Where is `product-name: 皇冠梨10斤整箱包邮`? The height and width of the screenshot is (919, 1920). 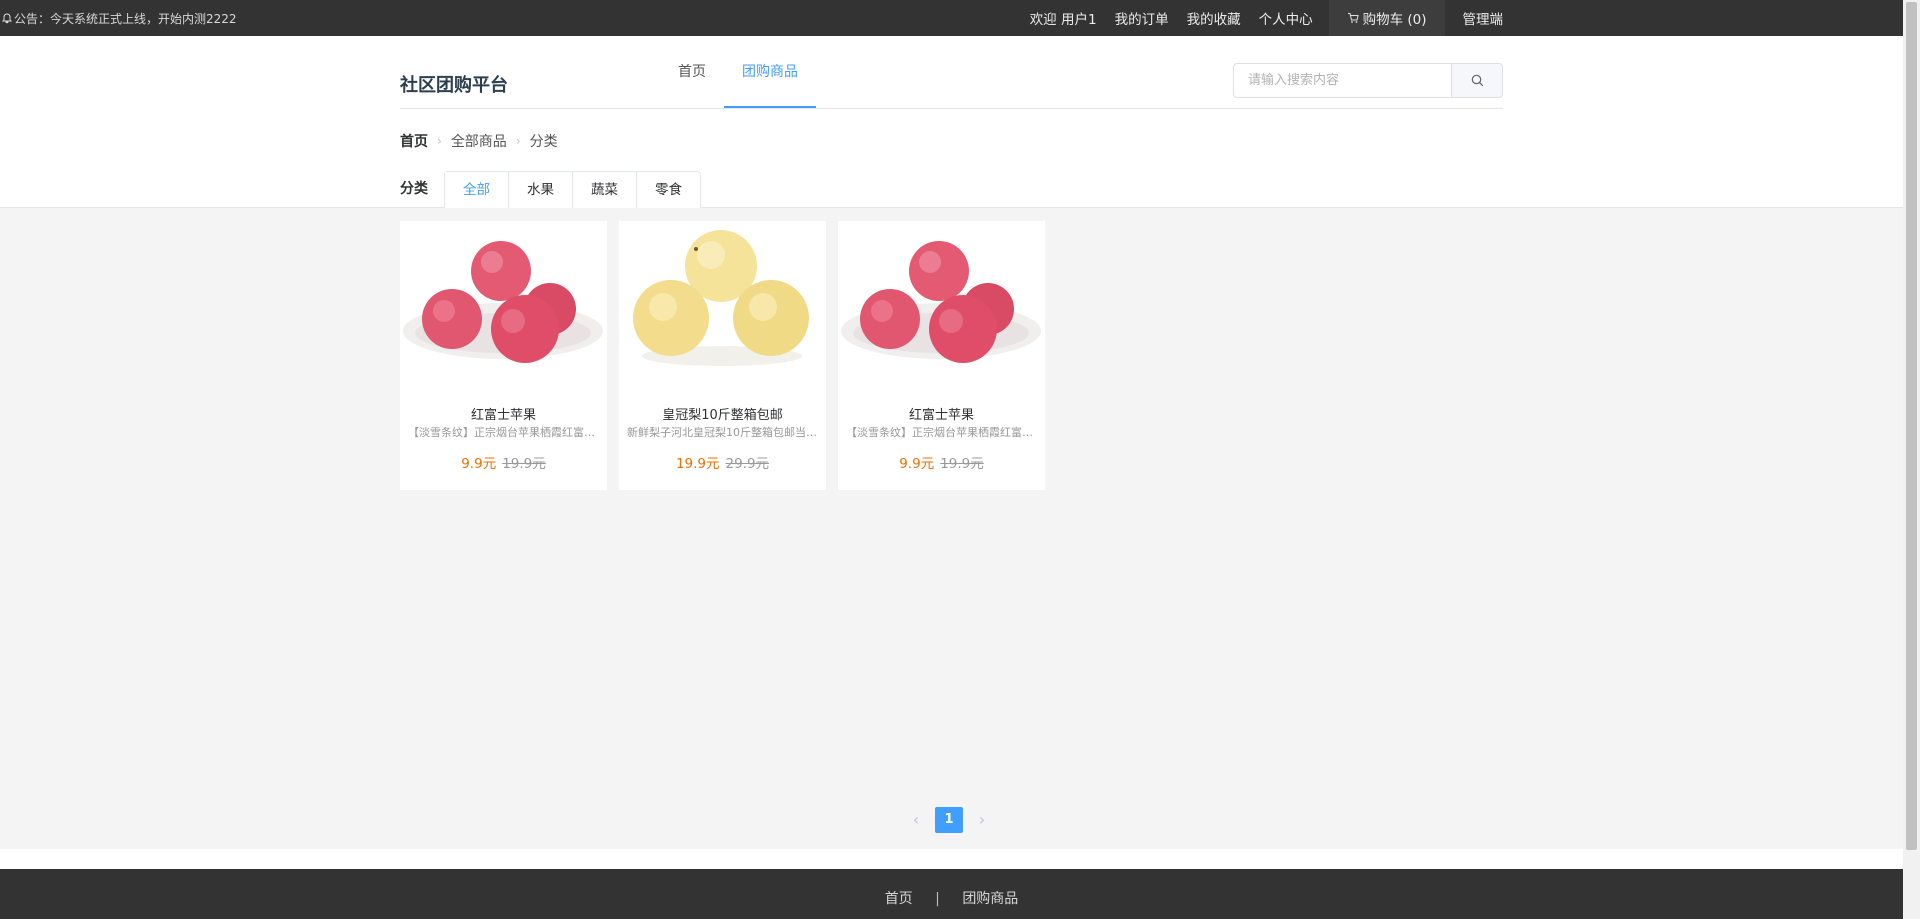 product-name: 皇冠梨10斤整箱包邮 is located at coordinates (722, 415).